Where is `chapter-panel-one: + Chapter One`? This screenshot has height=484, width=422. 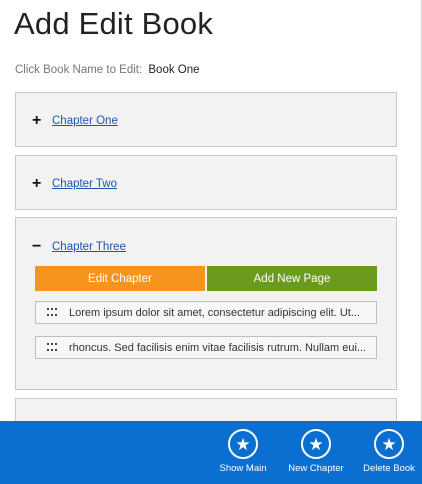 chapter-panel-one: + Chapter One is located at coordinates (206, 119).